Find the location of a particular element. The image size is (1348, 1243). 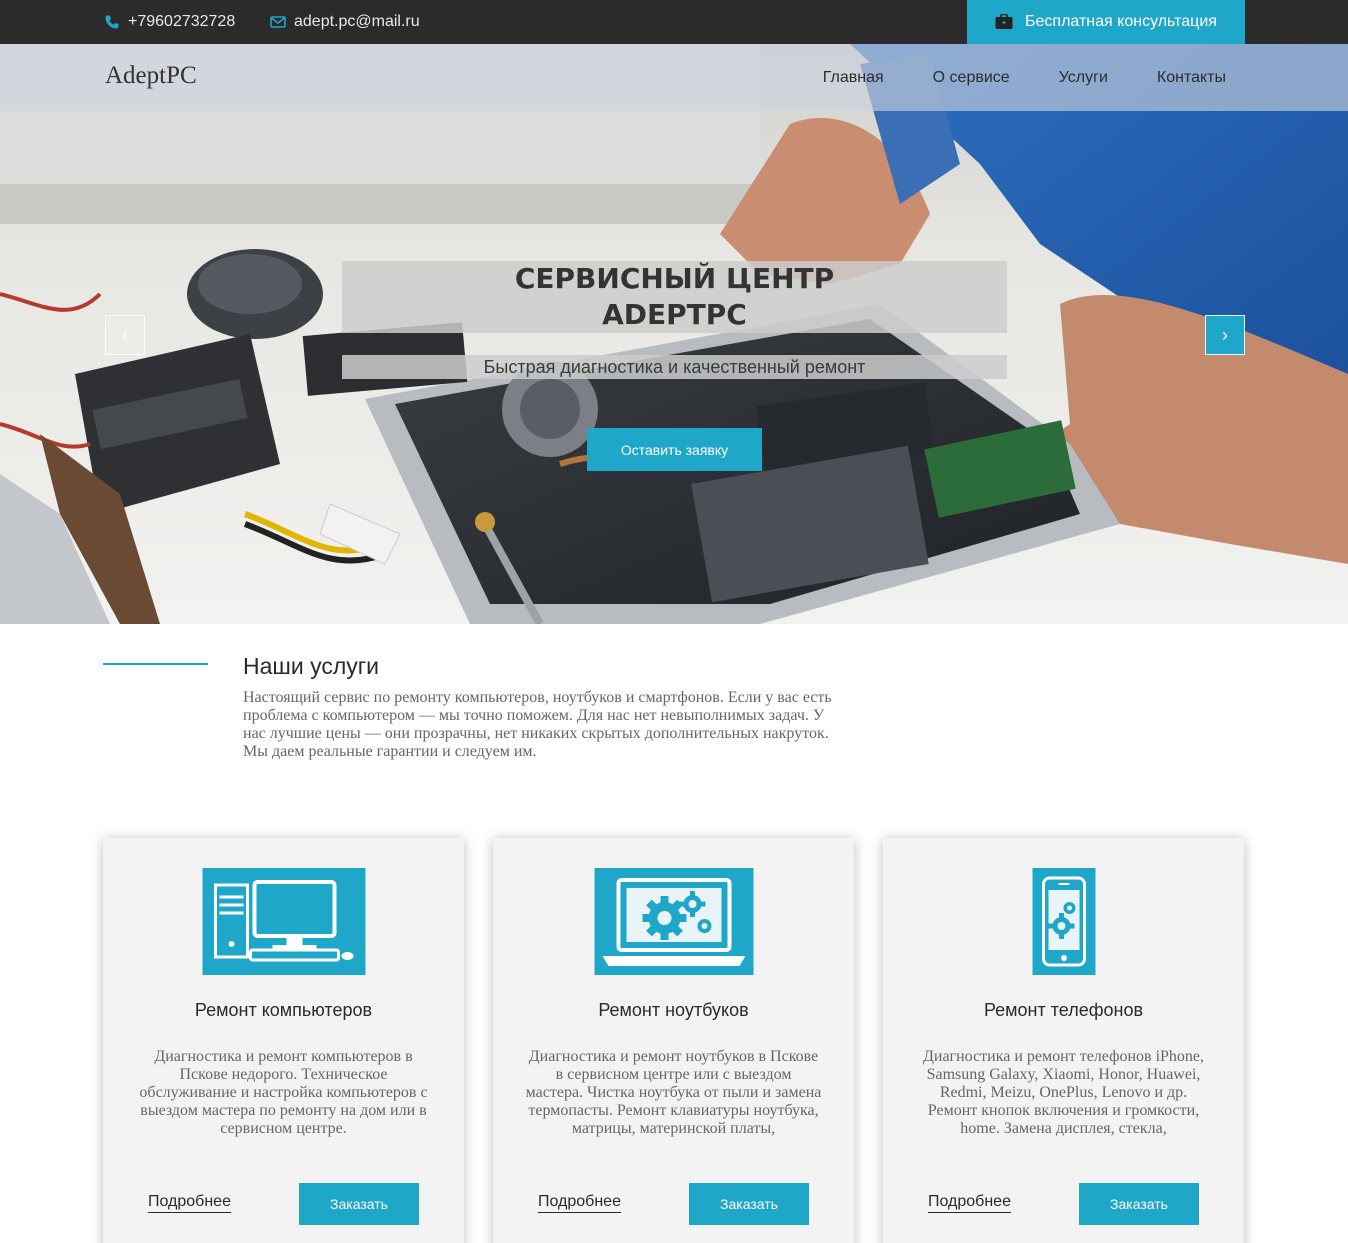

card-title: Ремонт компьютеров is located at coordinates (283, 1010).